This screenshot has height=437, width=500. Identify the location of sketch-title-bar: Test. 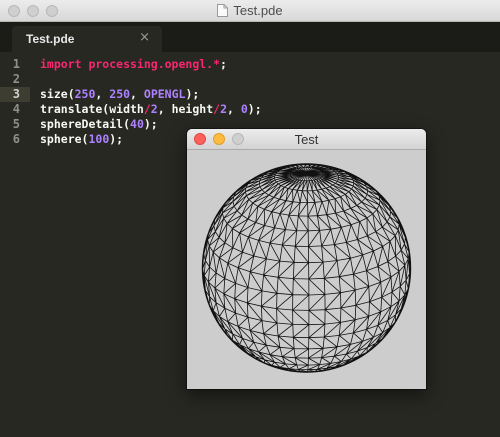
(306, 139).